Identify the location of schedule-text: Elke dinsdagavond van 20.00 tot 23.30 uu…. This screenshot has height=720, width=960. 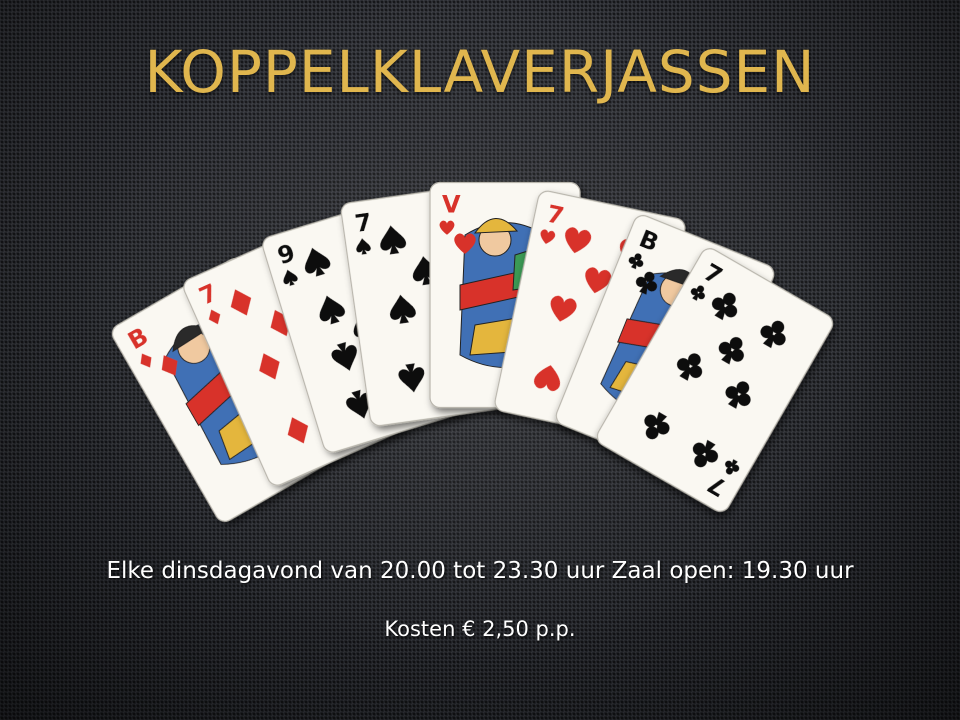
(480, 571).